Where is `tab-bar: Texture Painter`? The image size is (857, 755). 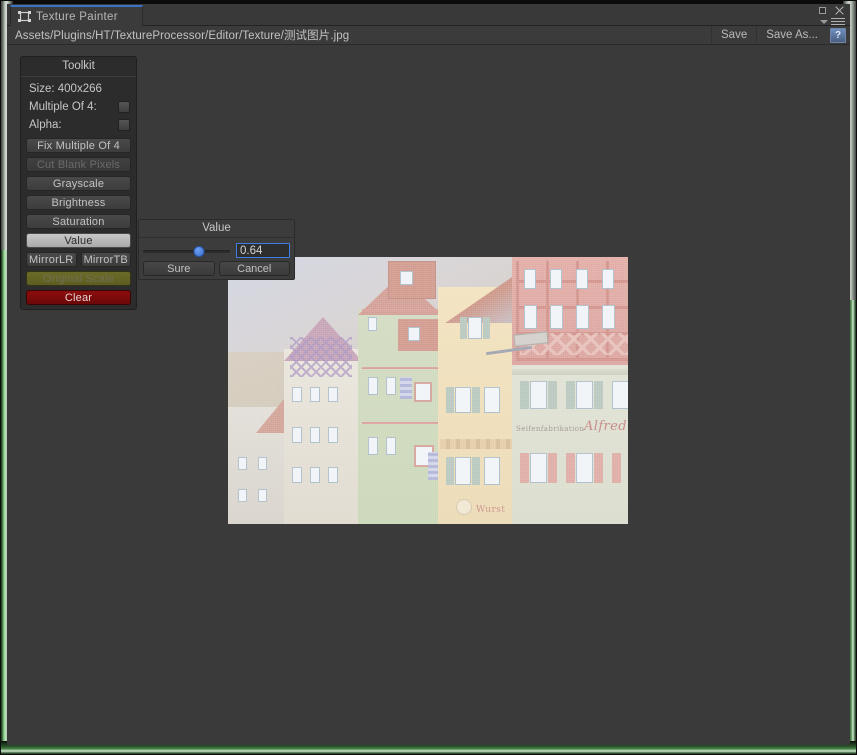
tab-bar: Texture Painter is located at coordinates (428, 15).